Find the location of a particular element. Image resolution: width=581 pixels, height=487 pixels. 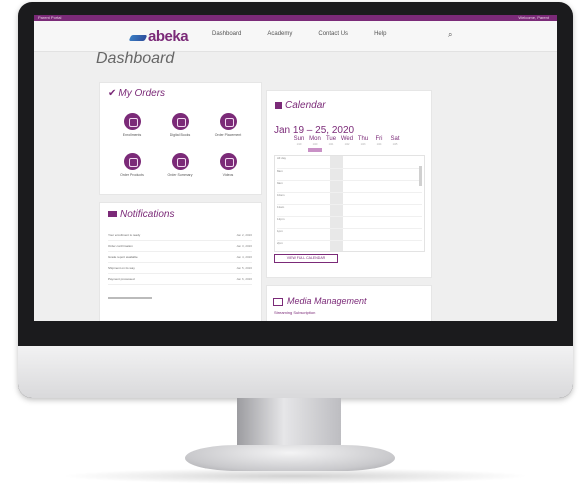

brand-logo: abeka is located at coordinates (158, 36).